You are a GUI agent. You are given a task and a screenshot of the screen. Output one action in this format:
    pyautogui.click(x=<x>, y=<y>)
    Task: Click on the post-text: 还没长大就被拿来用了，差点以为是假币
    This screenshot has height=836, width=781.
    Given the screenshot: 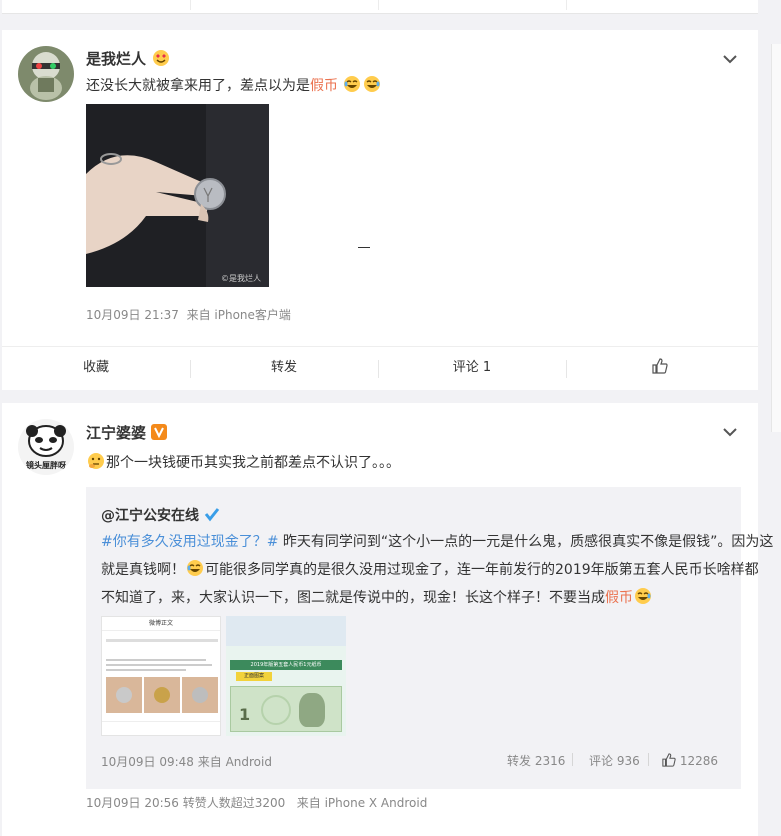 What is the action you would take?
    pyautogui.click(x=234, y=86)
    